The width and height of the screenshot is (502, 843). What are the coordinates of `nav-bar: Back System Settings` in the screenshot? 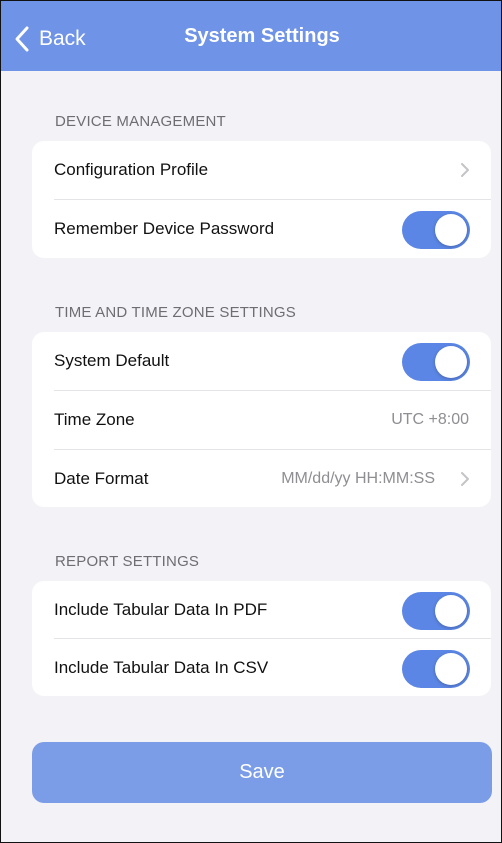 It's located at (251, 36).